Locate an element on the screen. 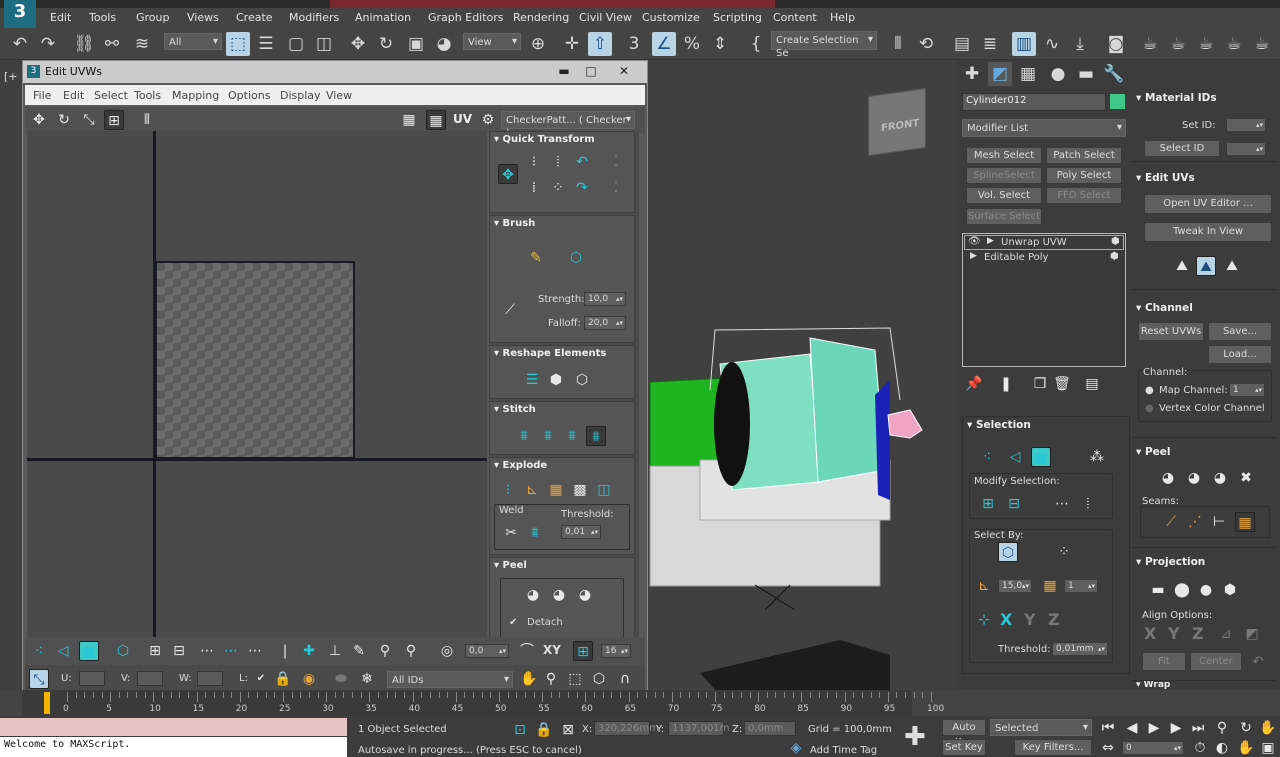 The height and width of the screenshot is (757, 1280). mirror-icon: ⫴ is located at coordinates (147, 120).